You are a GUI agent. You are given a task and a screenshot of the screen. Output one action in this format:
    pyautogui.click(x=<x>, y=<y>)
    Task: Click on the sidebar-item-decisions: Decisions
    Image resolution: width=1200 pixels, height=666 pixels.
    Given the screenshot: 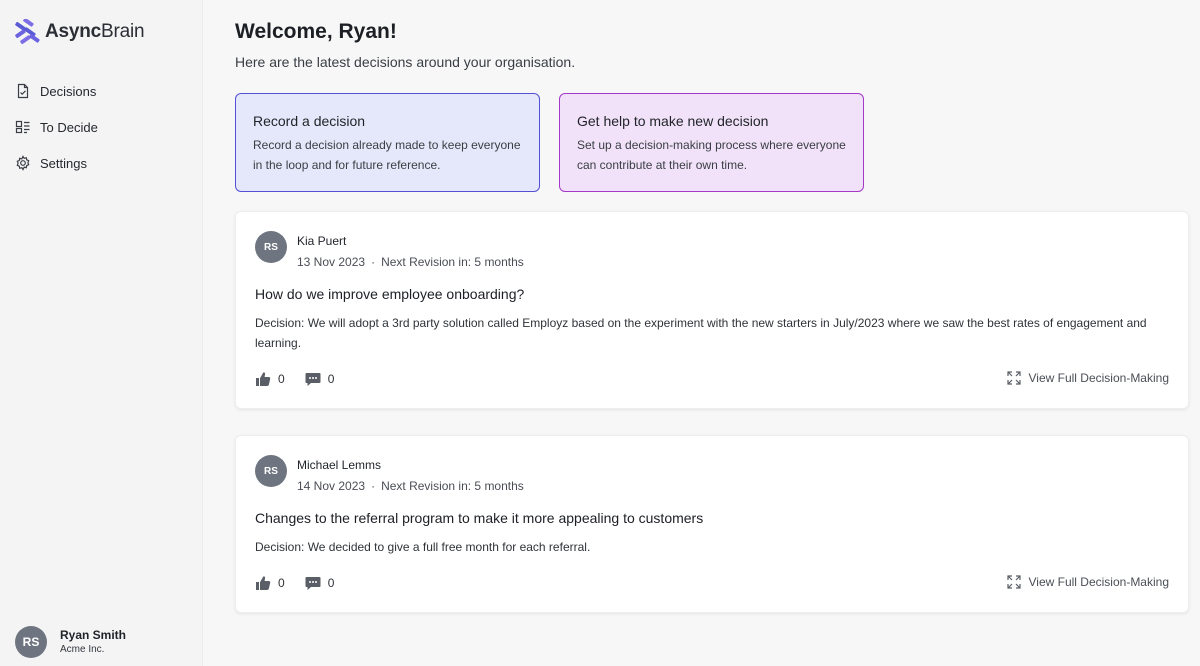 What is the action you would take?
    pyautogui.click(x=56, y=91)
    